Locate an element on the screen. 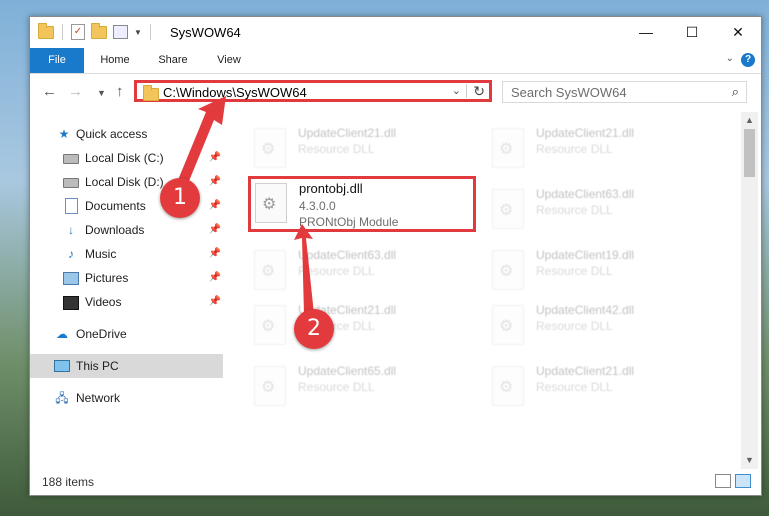 This screenshot has width=769, height=516. callout-1: 1 is located at coordinates (180, 198).